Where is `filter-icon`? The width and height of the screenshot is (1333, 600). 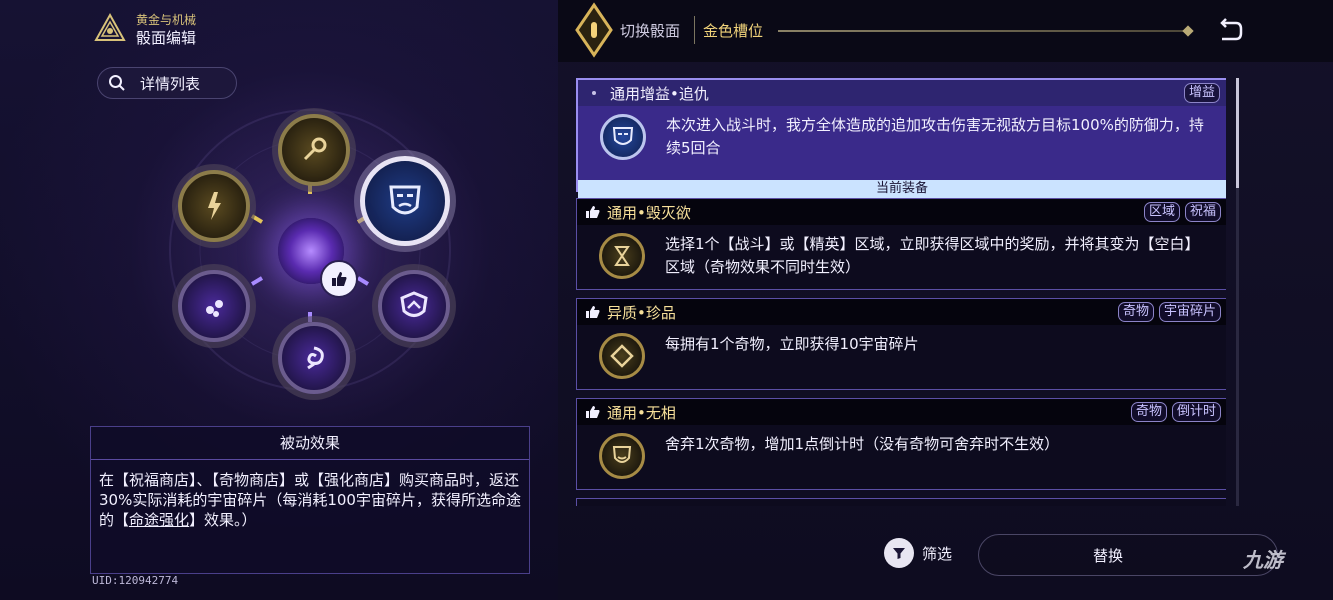 filter-icon is located at coordinates (899, 553).